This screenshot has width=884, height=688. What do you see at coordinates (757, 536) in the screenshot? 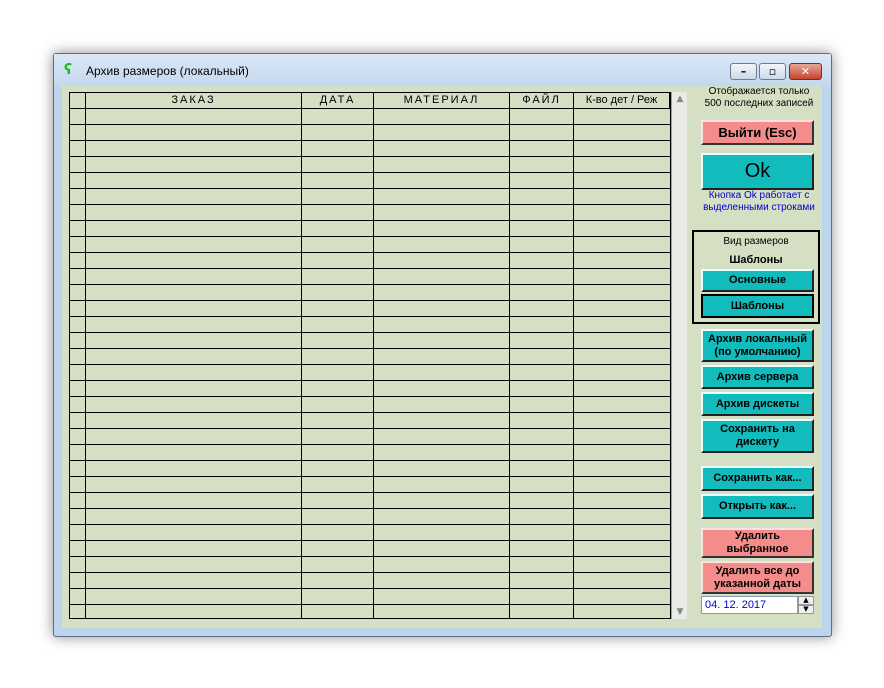
I see `delete-selected-line1: Удалить` at bounding box center [757, 536].